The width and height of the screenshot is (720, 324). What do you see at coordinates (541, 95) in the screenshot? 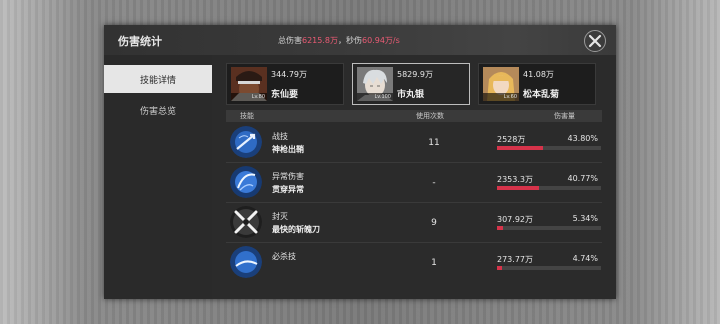
I see `character-name: 松本乱菊` at bounding box center [541, 95].